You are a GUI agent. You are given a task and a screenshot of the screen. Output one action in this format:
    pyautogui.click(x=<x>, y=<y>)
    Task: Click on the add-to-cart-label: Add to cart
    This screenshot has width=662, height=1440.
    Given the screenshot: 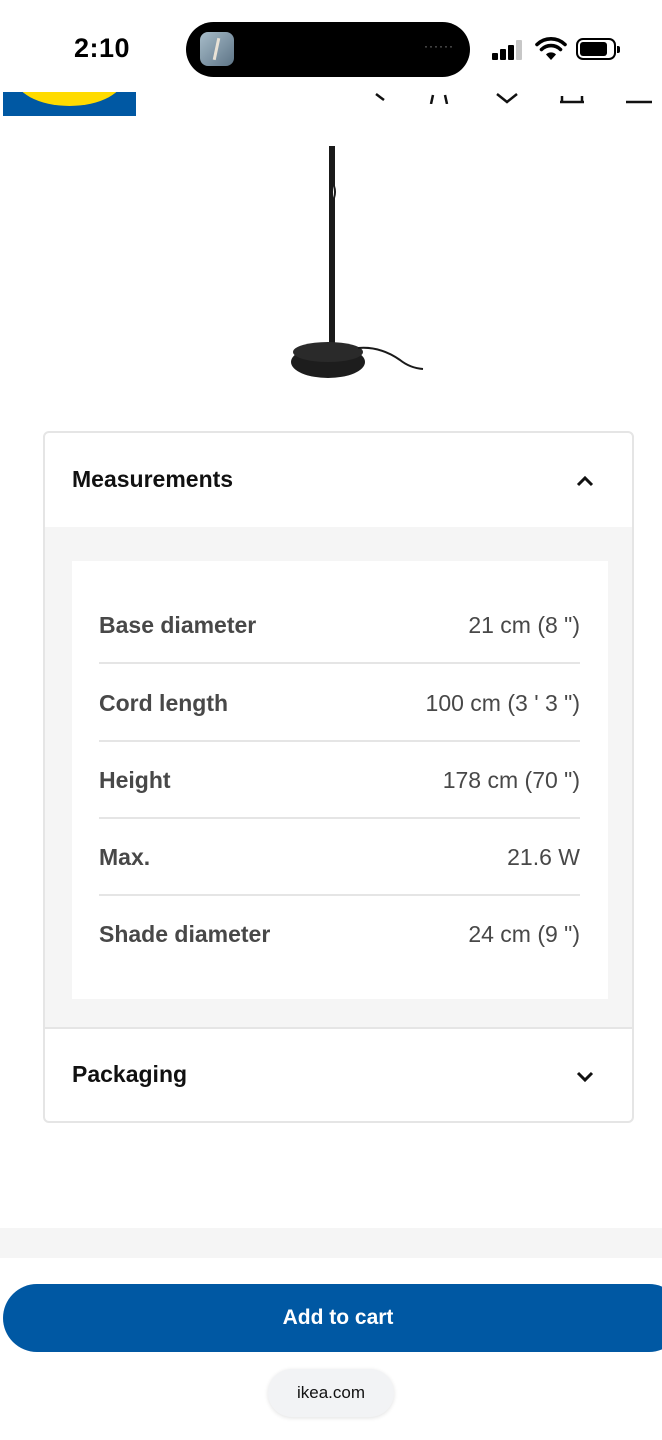 What is the action you would take?
    pyautogui.click(x=338, y=1317)
    